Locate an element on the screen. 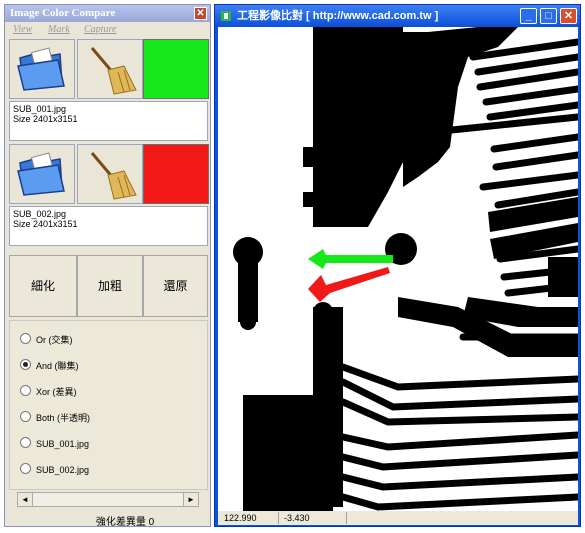 This screenshot has height=533, width=585. clear-image1-button is located at coordinates (110, 69).